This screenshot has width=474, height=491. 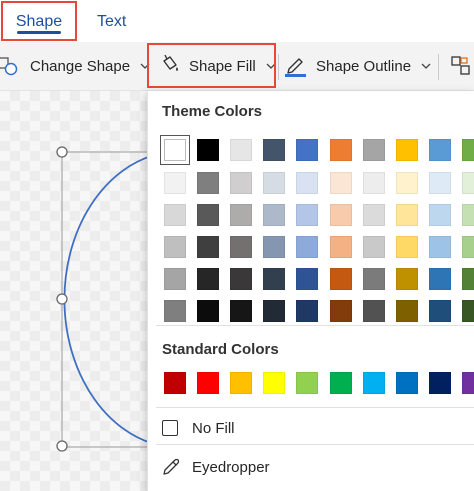 What do you see at coordinates (9, 66) in the screenshot?
I see `change-shape-icon` at bounding box center [9, 66].